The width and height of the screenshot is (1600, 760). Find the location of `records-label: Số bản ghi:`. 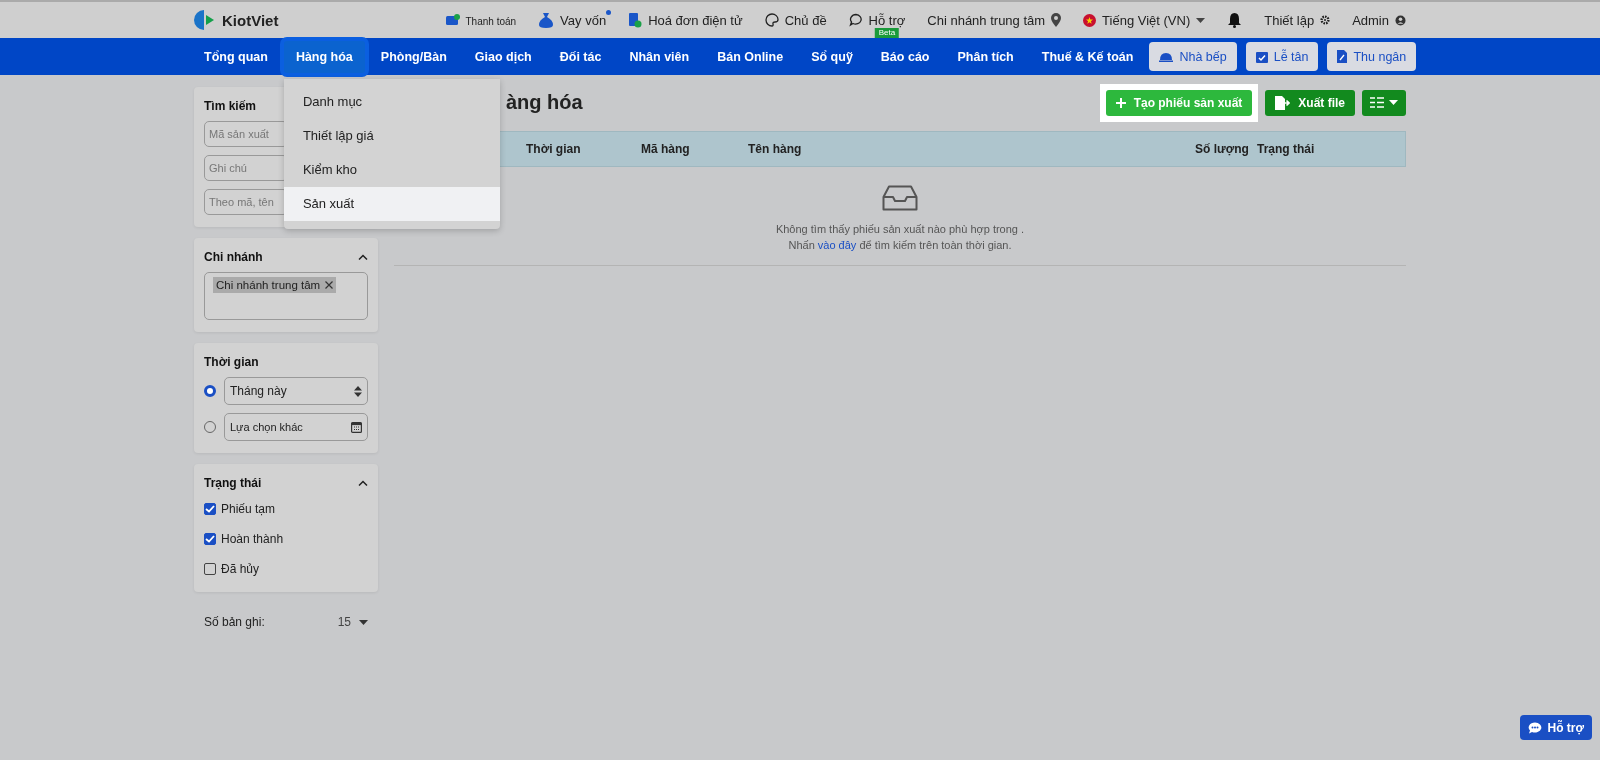

records-label: Số bản ghi: is located at coordinates (234, 622).